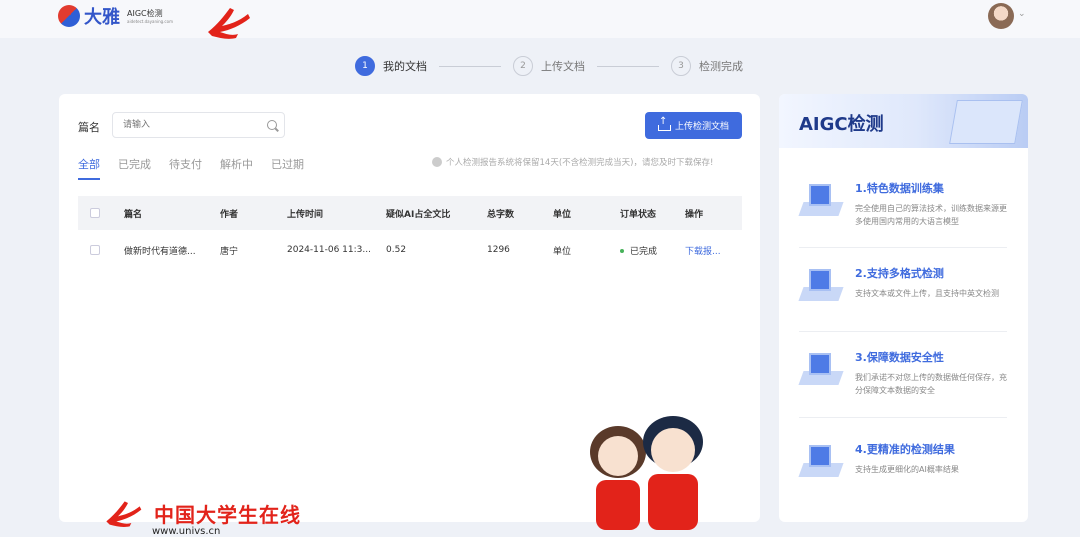 The height and width of the screenshot is (537, 1080). I want to click on progress-steps: 1 我的文档 2 上传文档 3 检测完成, so click(549, 66).